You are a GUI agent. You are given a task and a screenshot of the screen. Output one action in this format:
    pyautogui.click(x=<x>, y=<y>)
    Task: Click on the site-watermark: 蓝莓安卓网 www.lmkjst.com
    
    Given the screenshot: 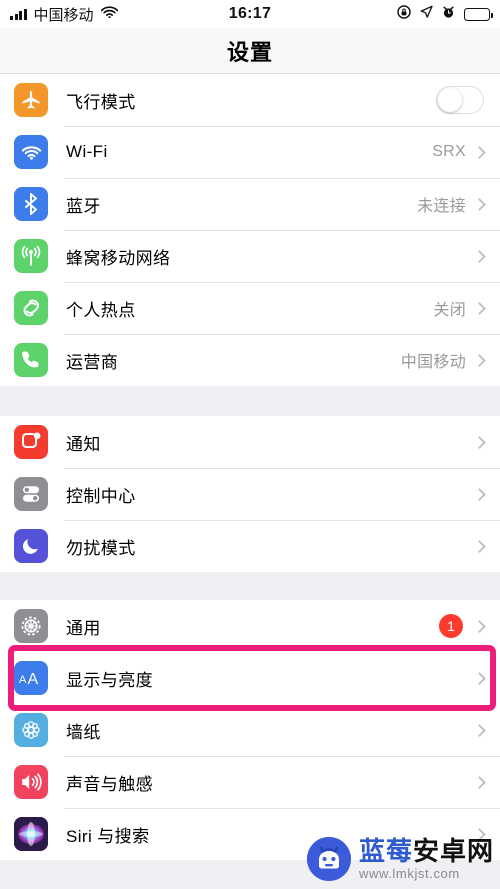 What is the action you would take?
    pyautogui.click(x=400, y=859)
    